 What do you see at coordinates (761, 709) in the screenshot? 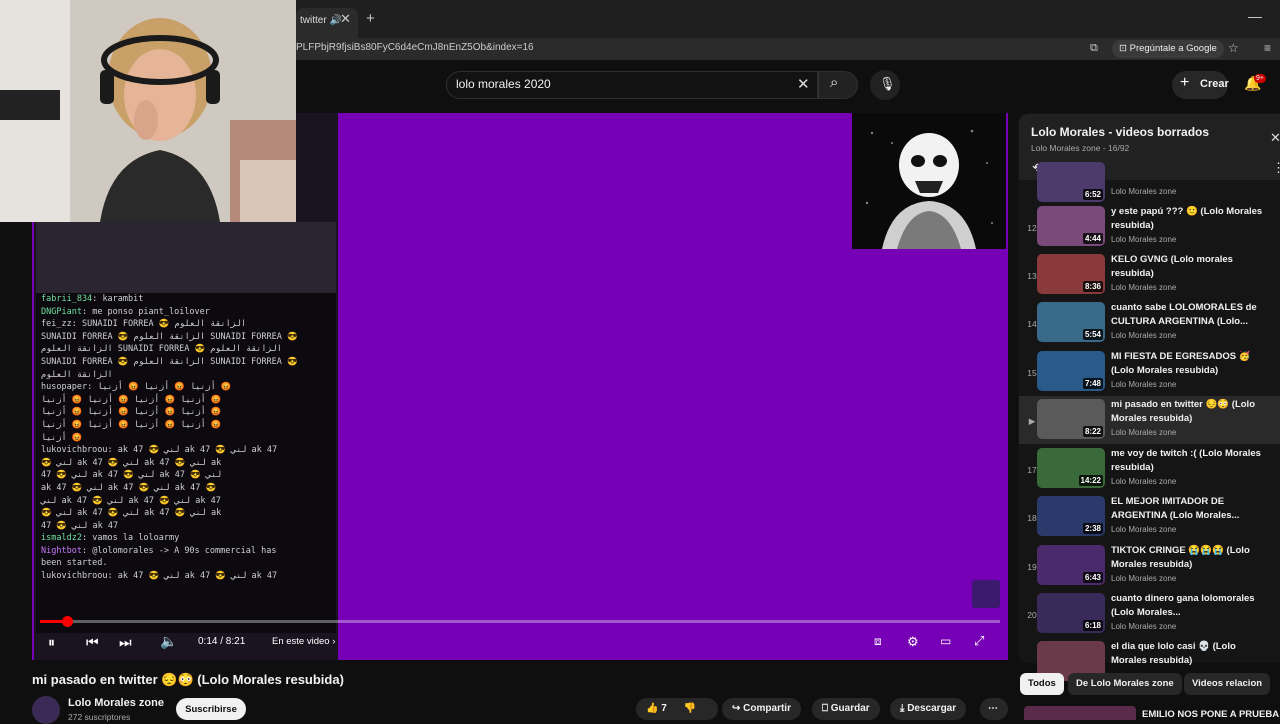
I see `share-button: ↪ Compartir` at bounding box center [761, 709].